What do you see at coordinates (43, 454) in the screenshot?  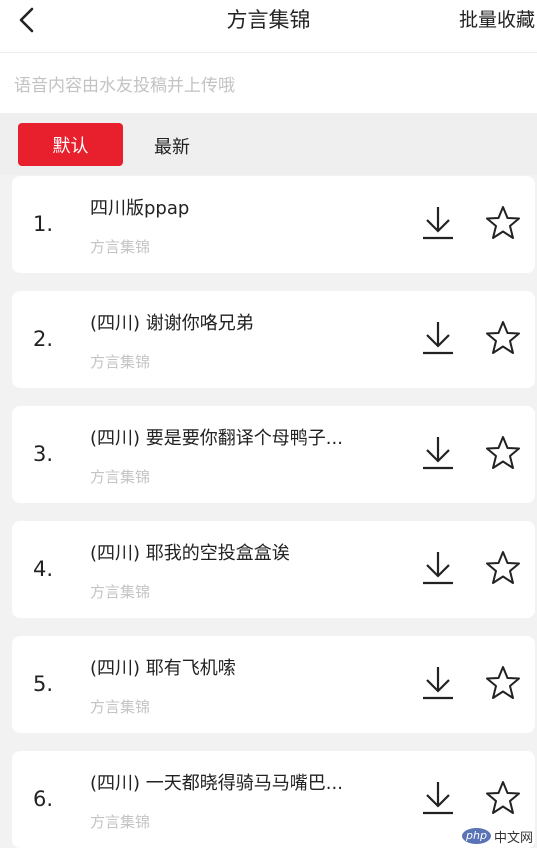 I see `item-index: 3.` at bounding box center [43, 454].